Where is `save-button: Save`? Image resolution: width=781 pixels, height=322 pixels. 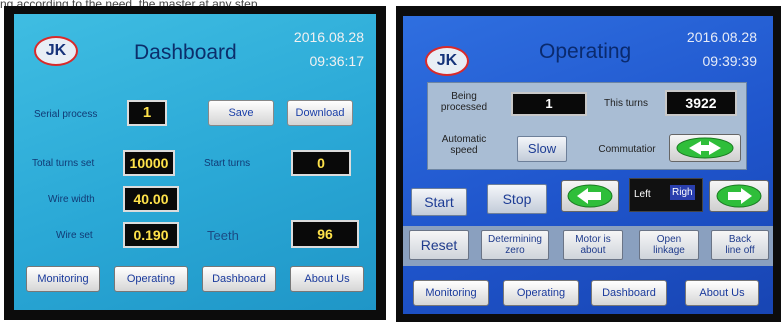
save-button: Save is located at coordinates (241, 113).